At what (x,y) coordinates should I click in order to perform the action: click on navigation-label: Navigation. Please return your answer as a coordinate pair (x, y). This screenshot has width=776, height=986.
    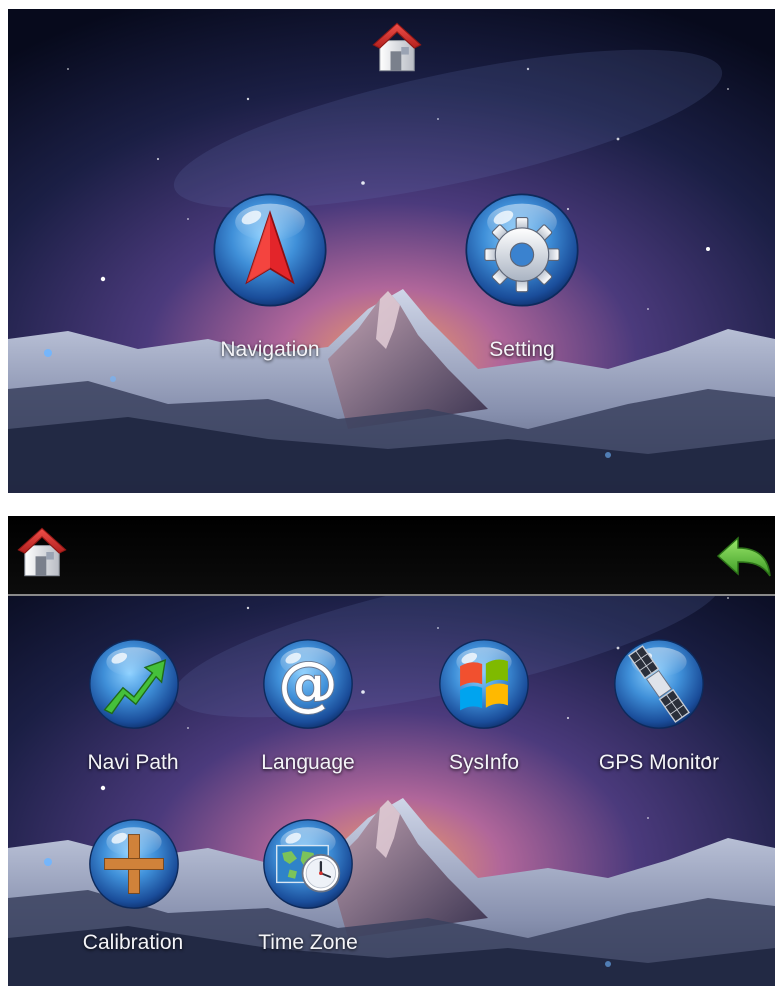
    Looking at the image, I should click on (270, 349).